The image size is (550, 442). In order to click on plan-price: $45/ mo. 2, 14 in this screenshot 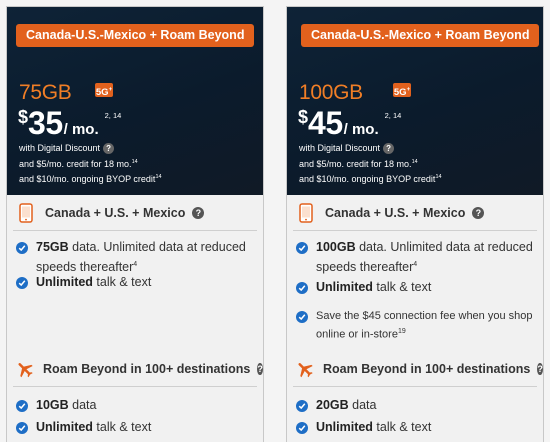, I will do `click(349, 123)`.